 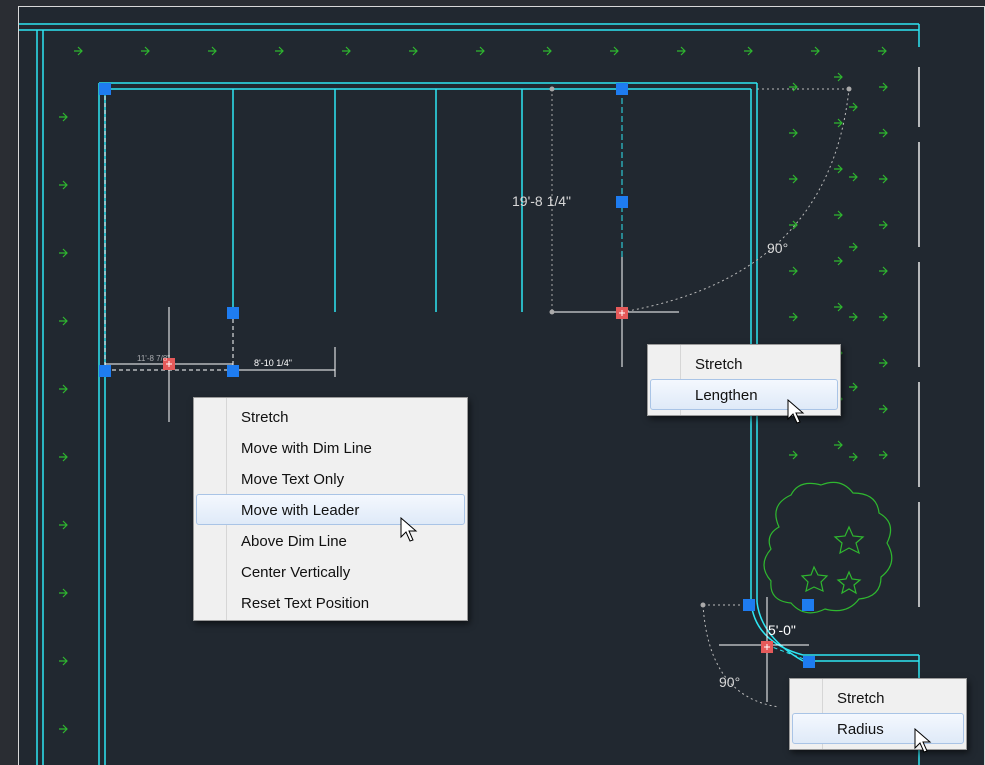 I want to click on angle-label-upper: 90°, so click(x=777, y=248).